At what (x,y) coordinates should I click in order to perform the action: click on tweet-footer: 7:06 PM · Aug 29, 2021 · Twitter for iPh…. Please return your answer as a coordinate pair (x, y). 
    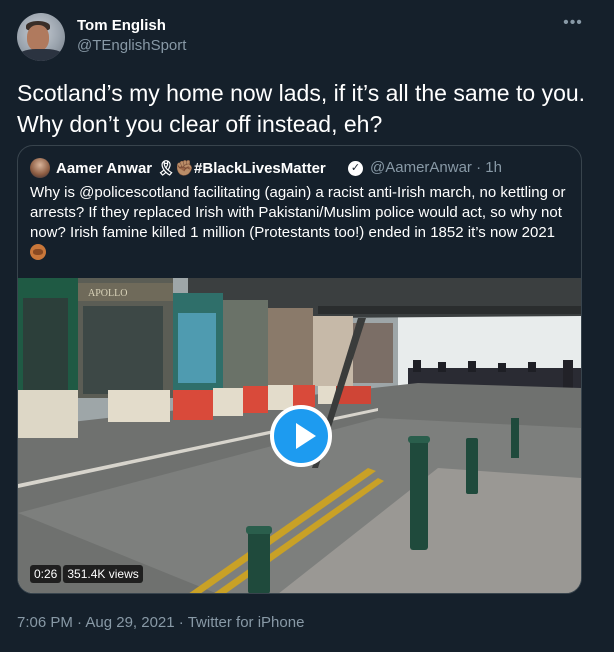
    Looking at the image, I should click on (160, 622).